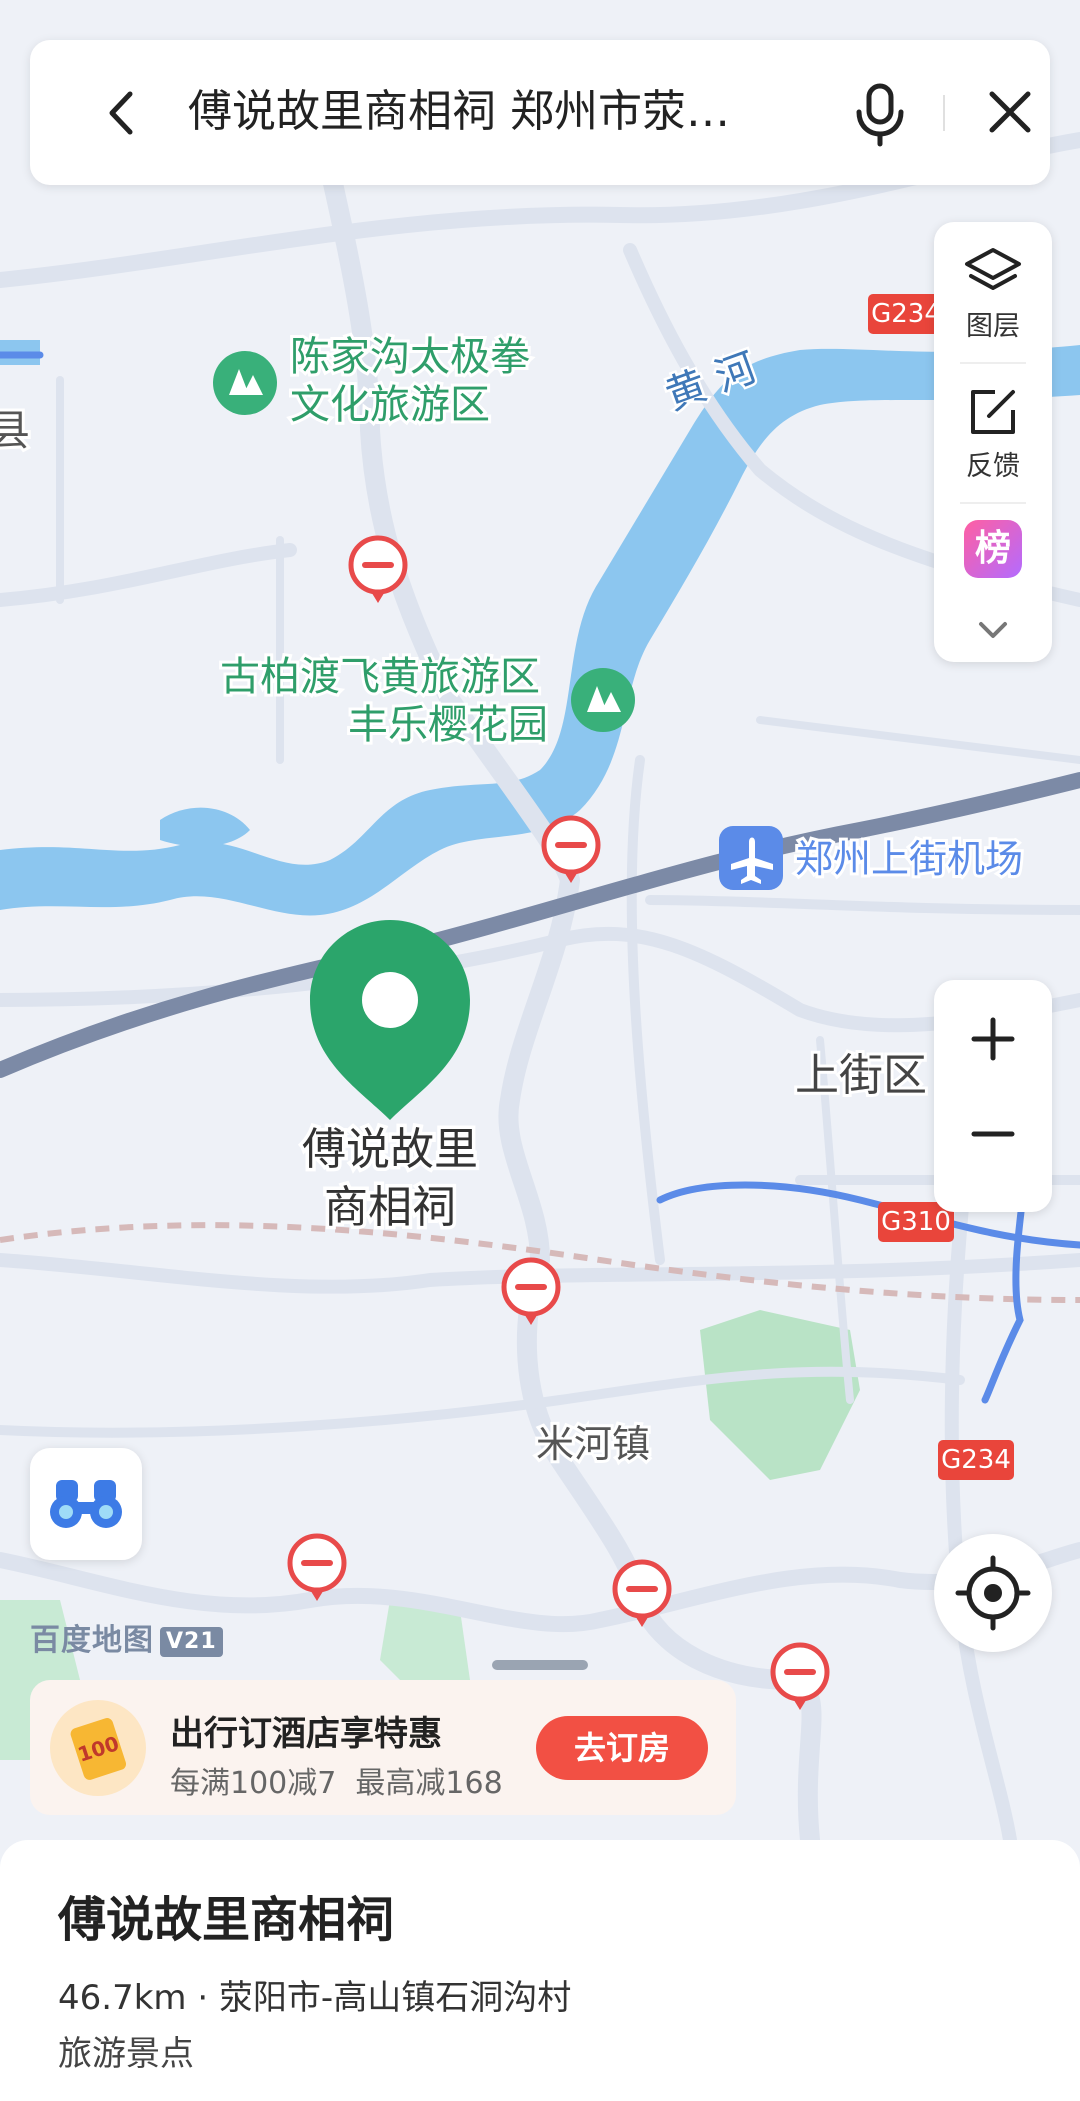 Image resolution: width=1080 pixels, height=2101 pixels. What do you see at coordinates (993, 326) in the screenshot?
I see `layers-label: 图层` at bounding box center [993, 326].